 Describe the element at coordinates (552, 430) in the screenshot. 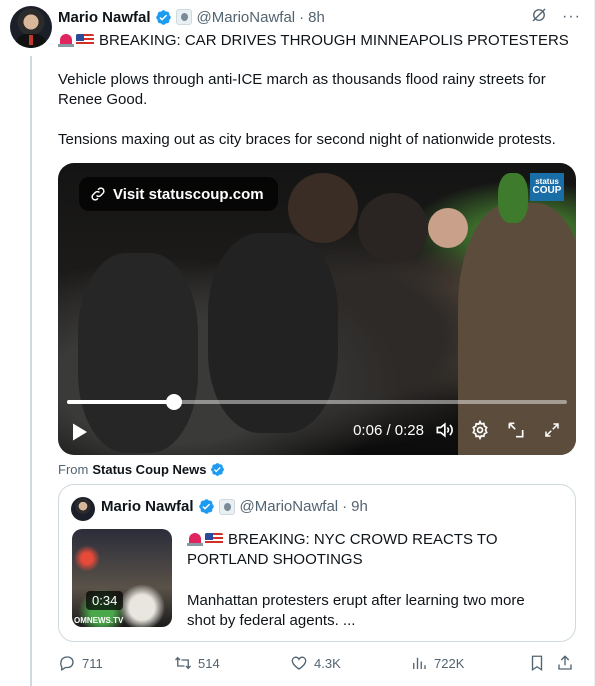

I see `fullscreen-icon` at that location.